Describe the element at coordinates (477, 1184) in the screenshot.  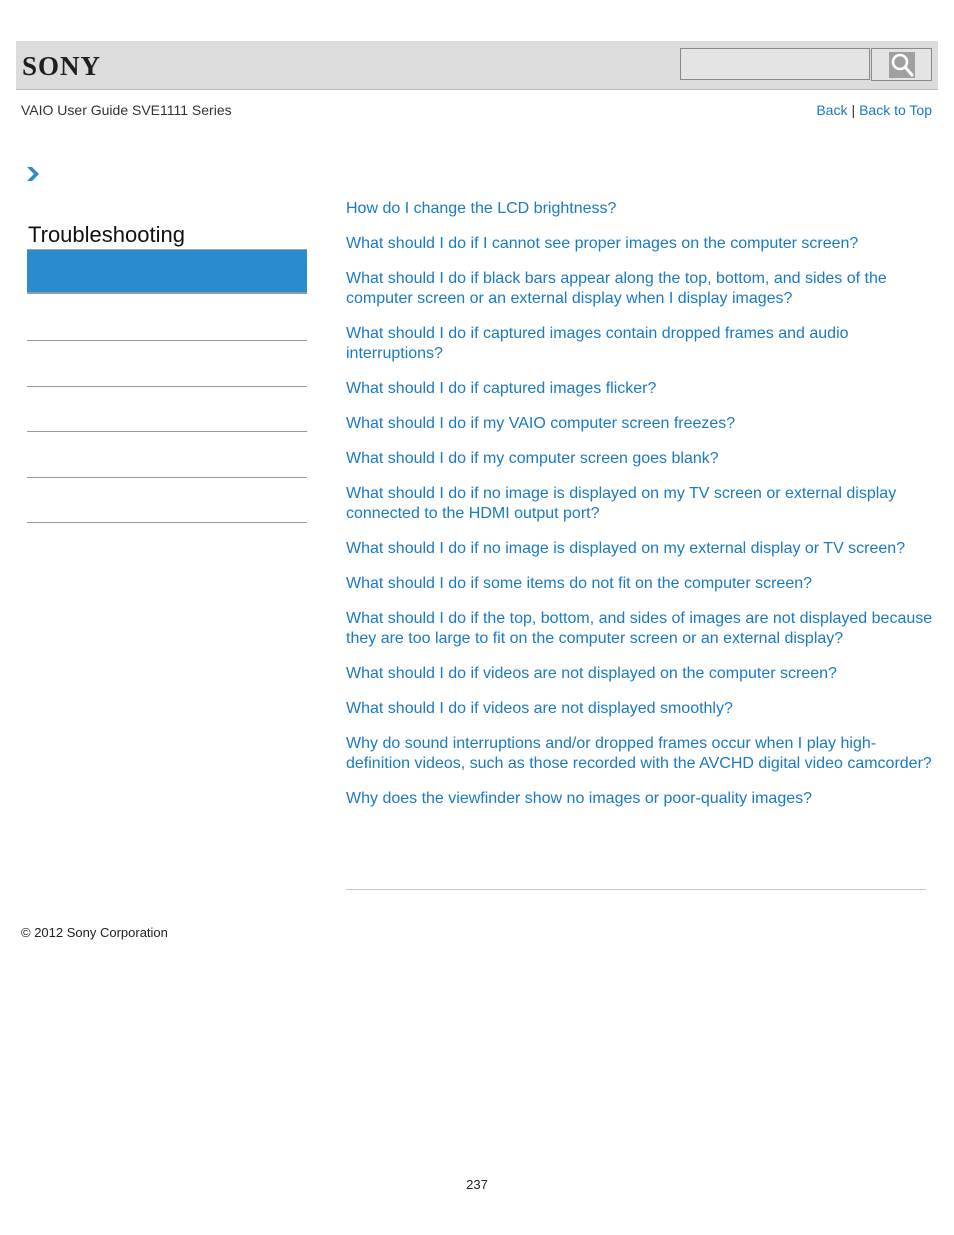
I see `page-number: 237` at that location.